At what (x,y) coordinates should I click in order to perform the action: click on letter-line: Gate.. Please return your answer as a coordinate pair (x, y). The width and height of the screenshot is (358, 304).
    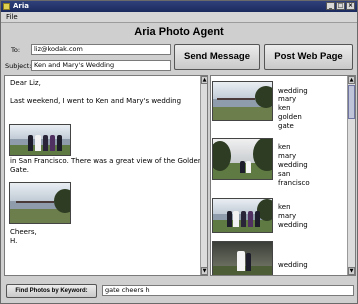
    Looking at the image, I should click on (19, 170).